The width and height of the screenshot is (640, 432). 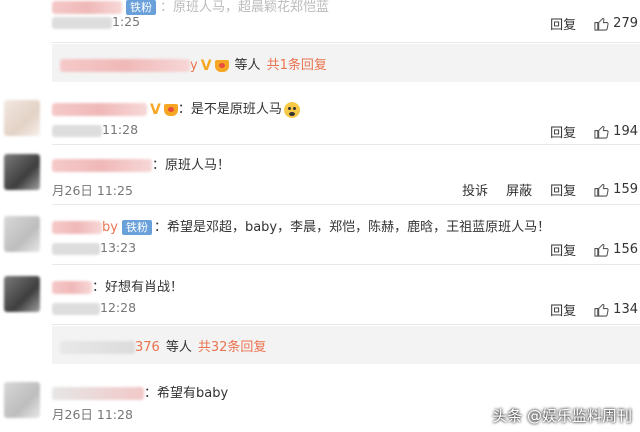 I want to click on comment-text-line: by 铁粉 ：希望是邓超，baby，李晨，郑恺，陈赫，鹿晗，王祖蓝原班人马！, so click(x=301, y=225).